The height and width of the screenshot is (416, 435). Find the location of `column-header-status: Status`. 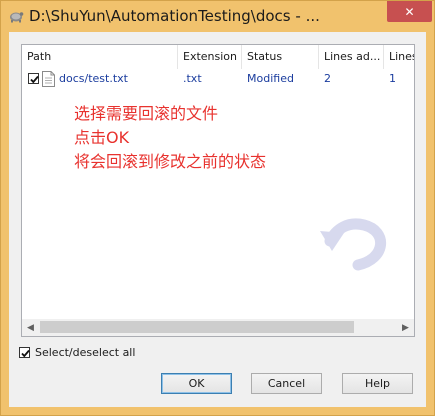

column-header-status: Status is located at coordinates (280, 57).